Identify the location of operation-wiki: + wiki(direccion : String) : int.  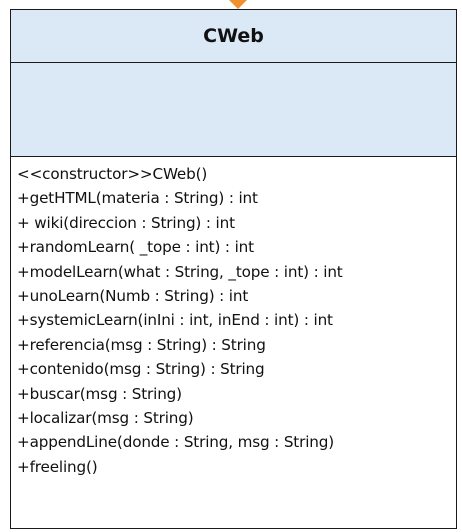
(126, 222).